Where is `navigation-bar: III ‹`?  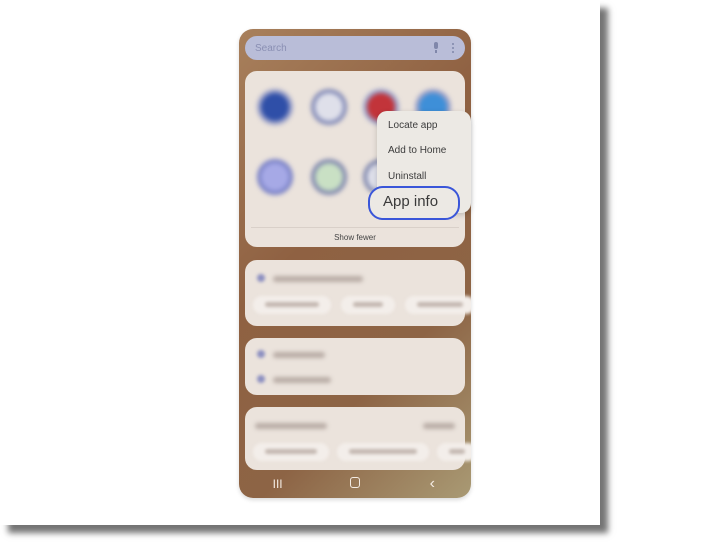 navigation-bar: III ‹ is located at coordinates (355, 484).